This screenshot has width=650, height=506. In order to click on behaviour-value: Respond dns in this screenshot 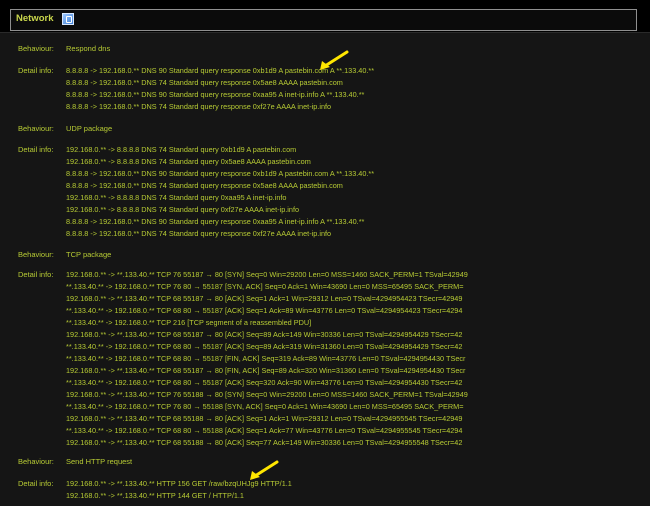, I will do `click(88, 48)`.